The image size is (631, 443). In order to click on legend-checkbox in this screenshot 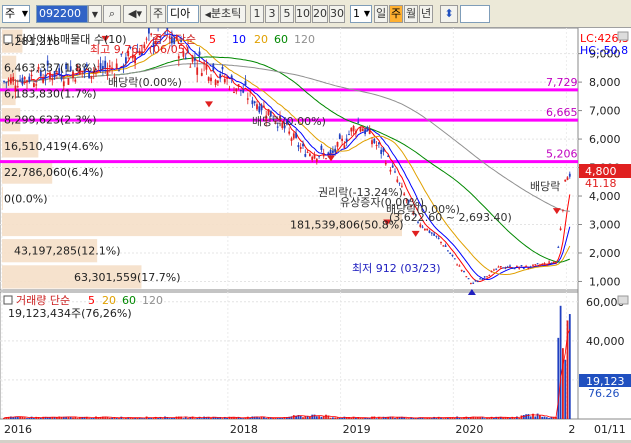, I will do `click(8, 39)`.